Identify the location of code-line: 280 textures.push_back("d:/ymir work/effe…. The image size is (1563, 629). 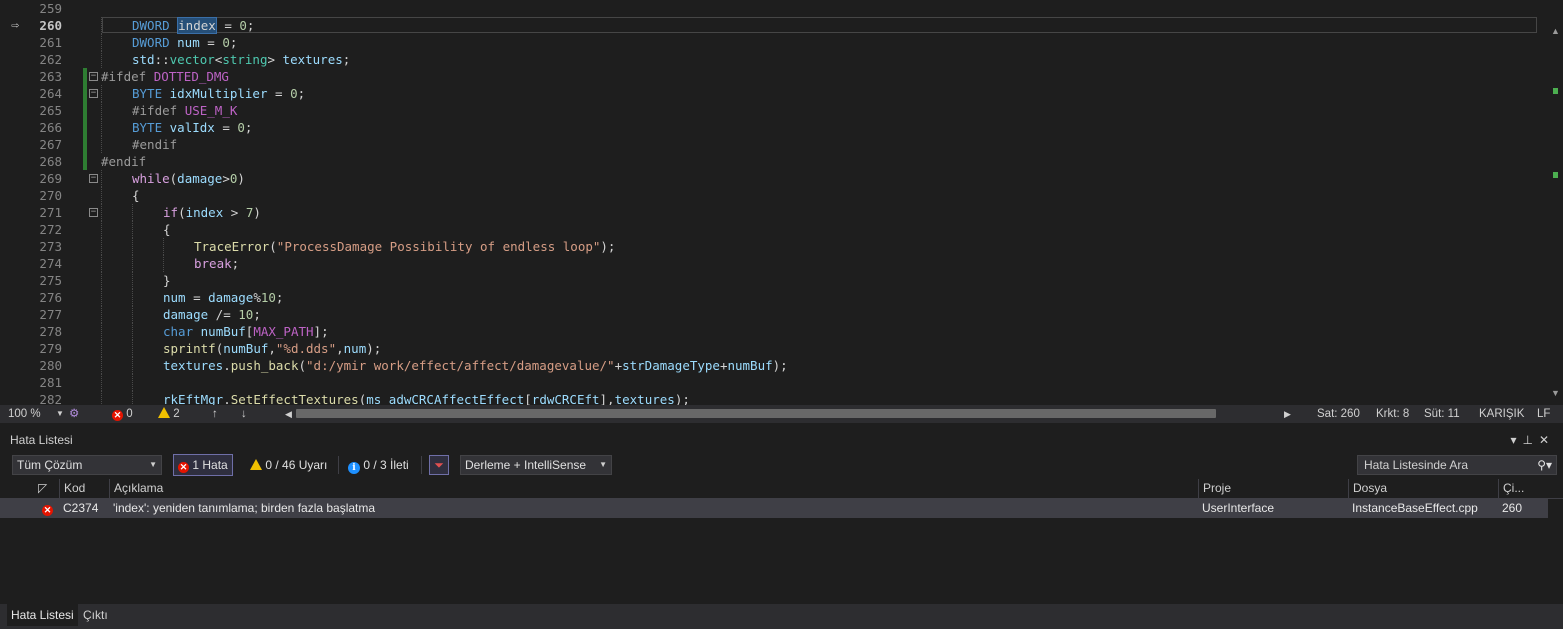
(774, 365).